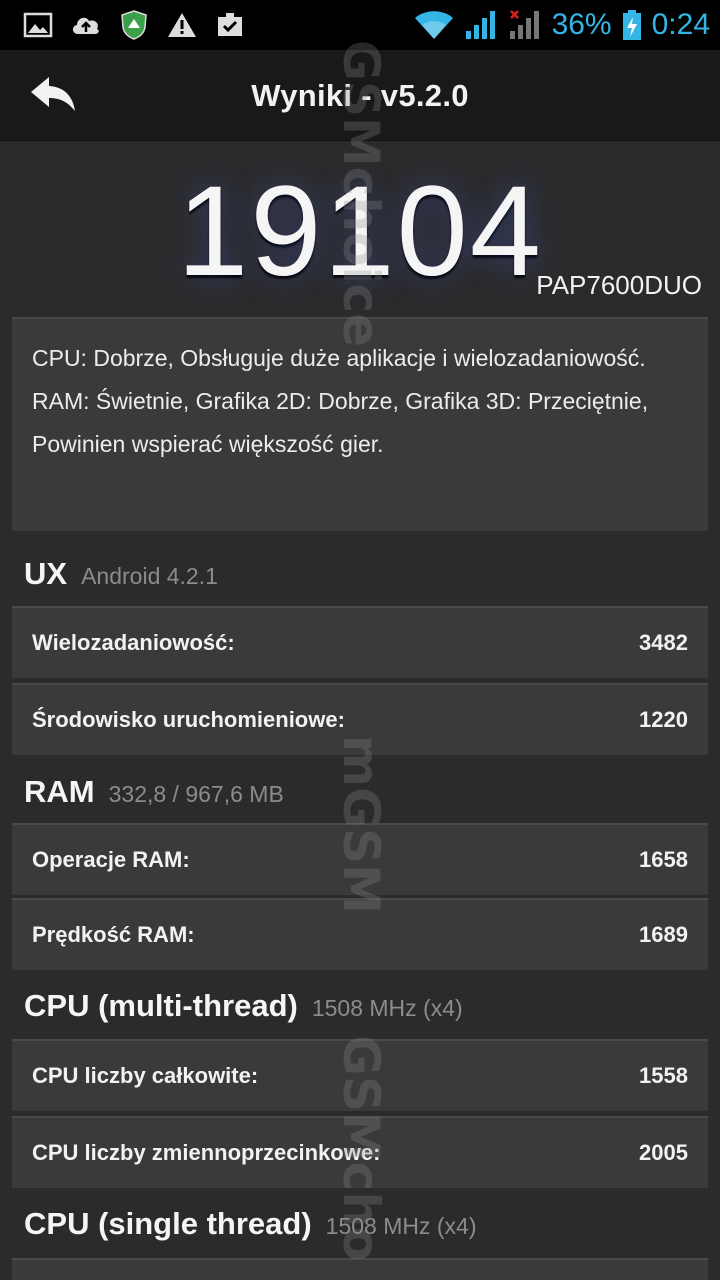 This screenshot has height=1280, width=720. What do you see at coordinates (360, 1075) in the screenshot?
I see `result-row: CPU liczby całkowite: 1558` at bounding box center [360, 1075].